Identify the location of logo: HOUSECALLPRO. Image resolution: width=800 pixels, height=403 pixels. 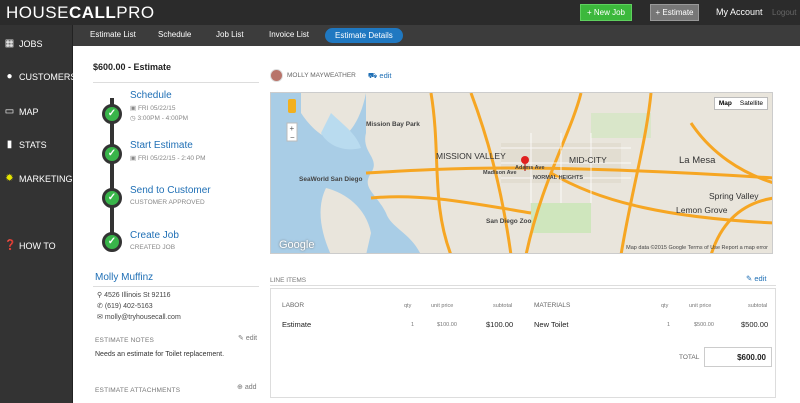
(80, 13).